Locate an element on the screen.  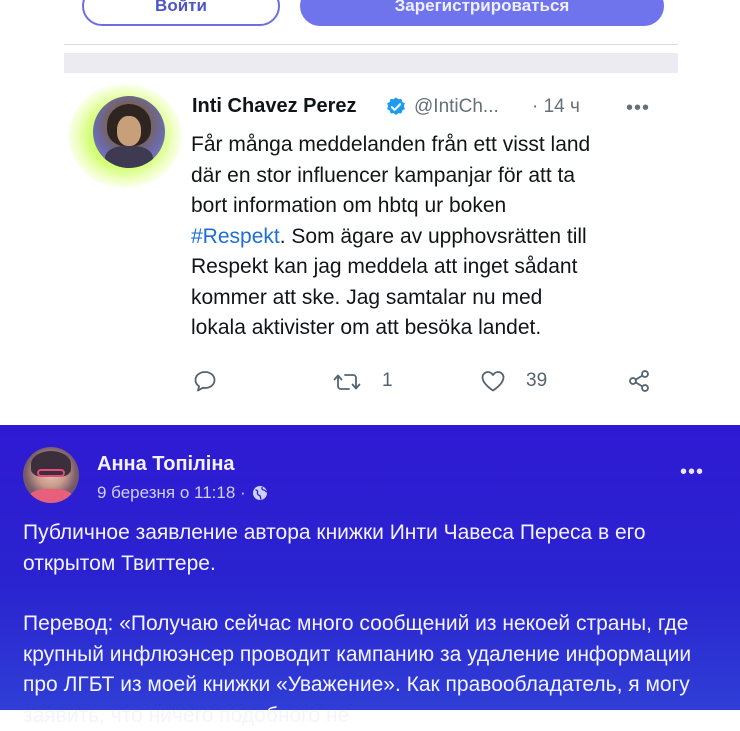
verified-badge-icon is located at coordinates (396, 106).